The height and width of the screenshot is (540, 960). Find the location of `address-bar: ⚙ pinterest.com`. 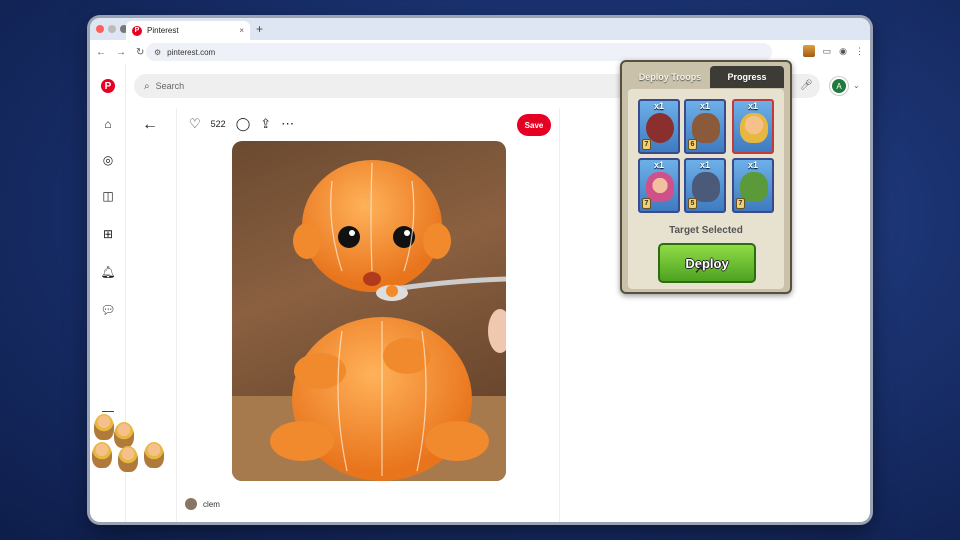

address-bar: ⚙ pinterest.com is located at coordinates (459, 52).